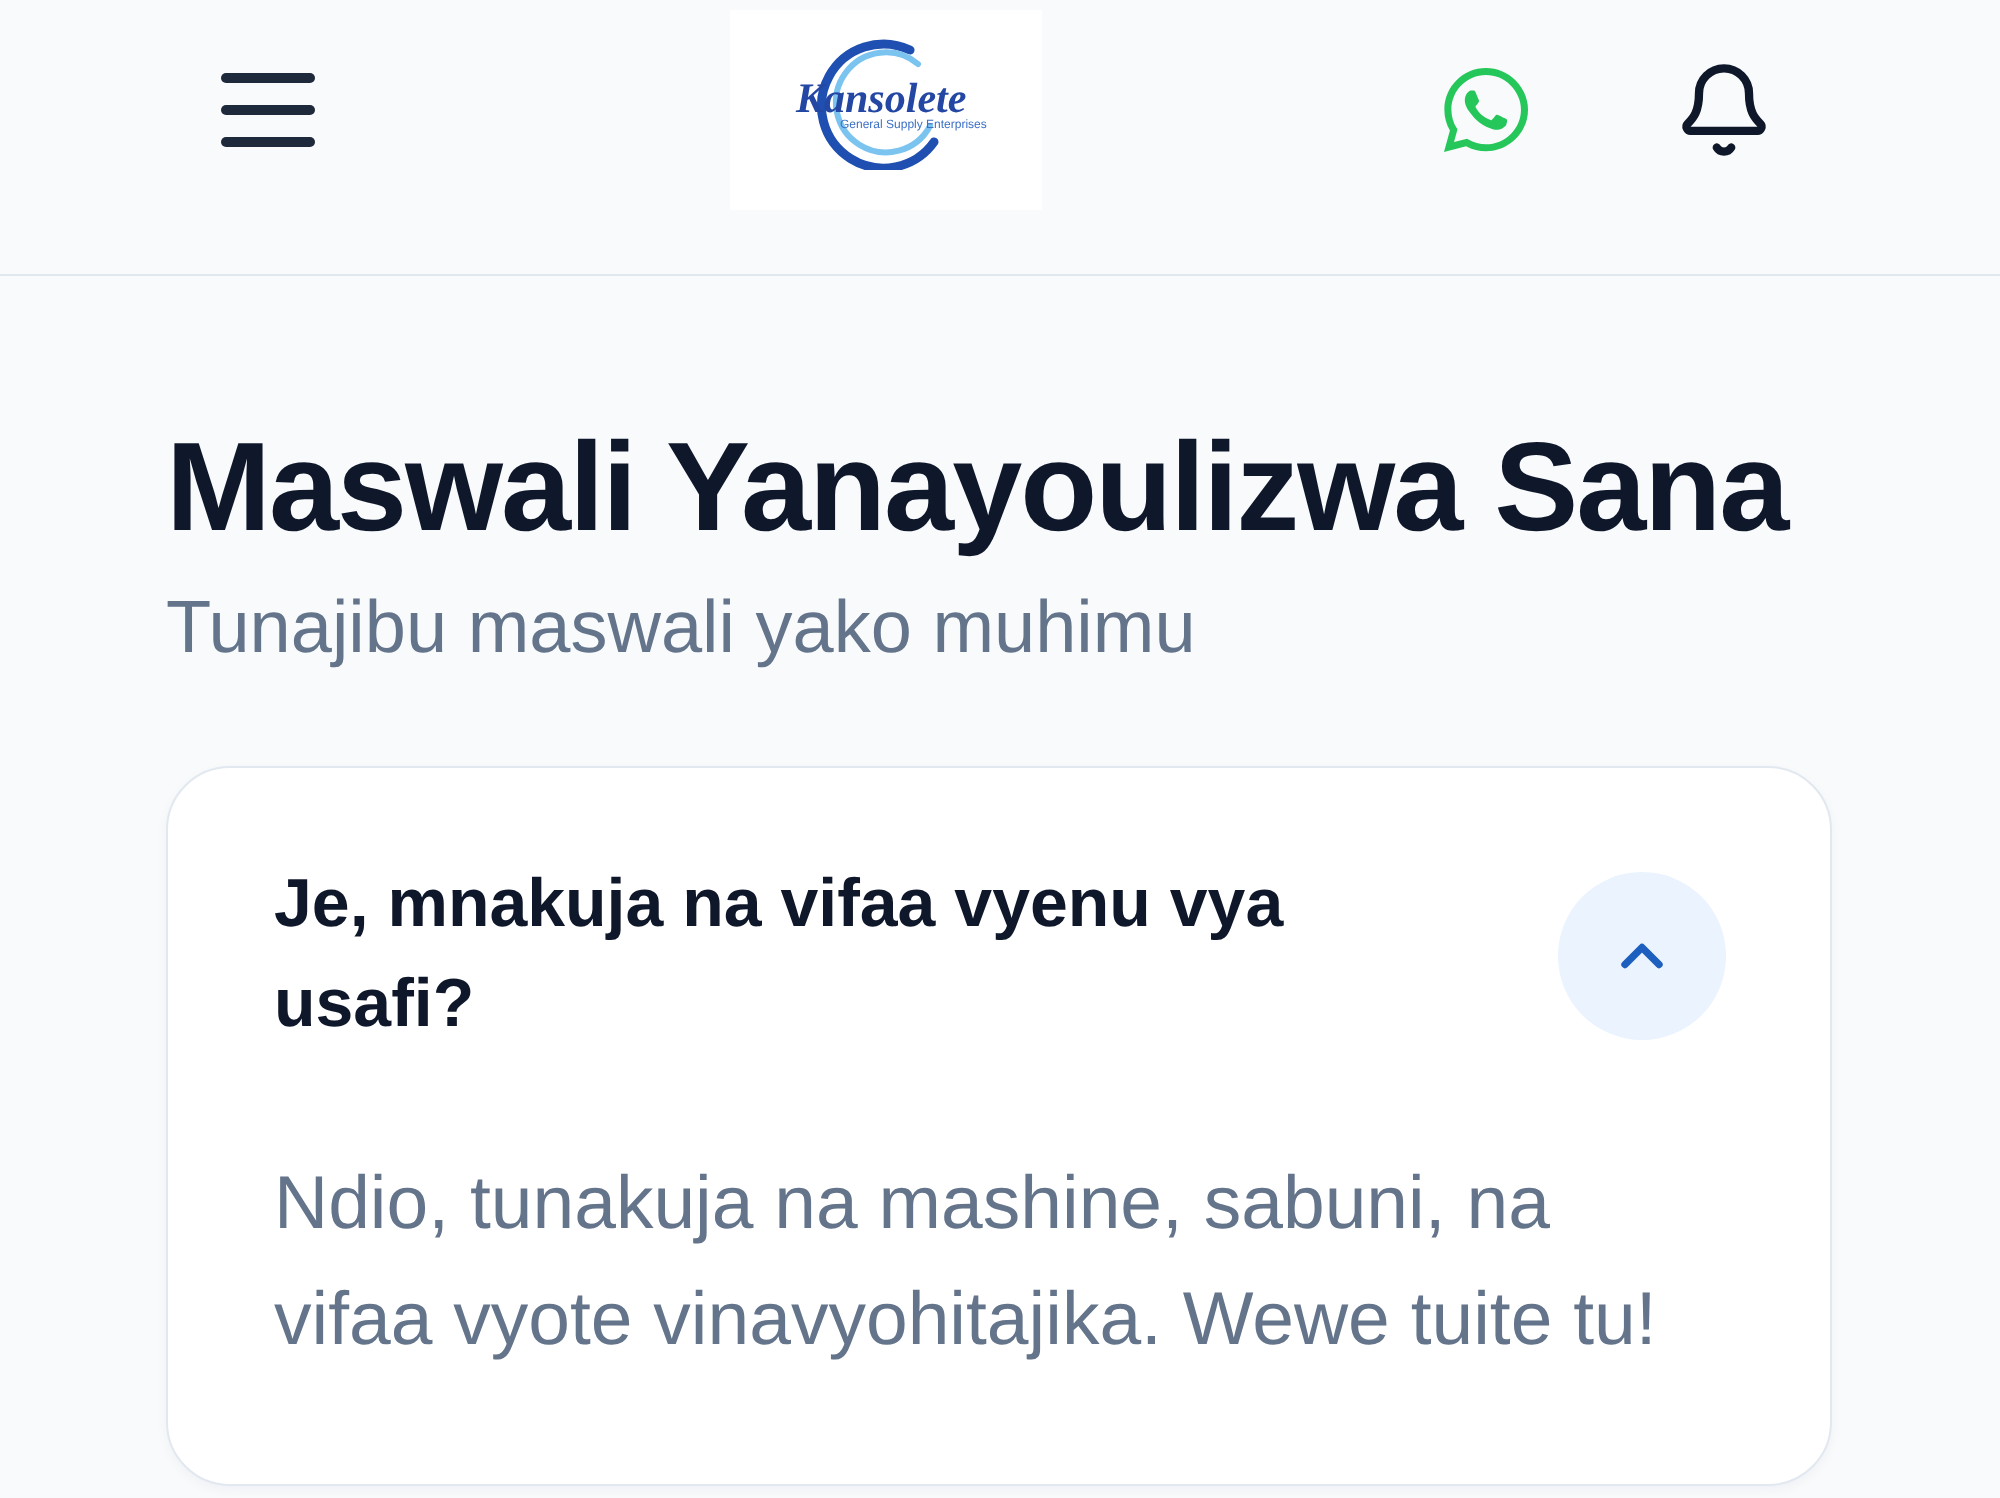  I want to click on page-title: Maswali Yanayoulizwa Sana, so click(979, 489).